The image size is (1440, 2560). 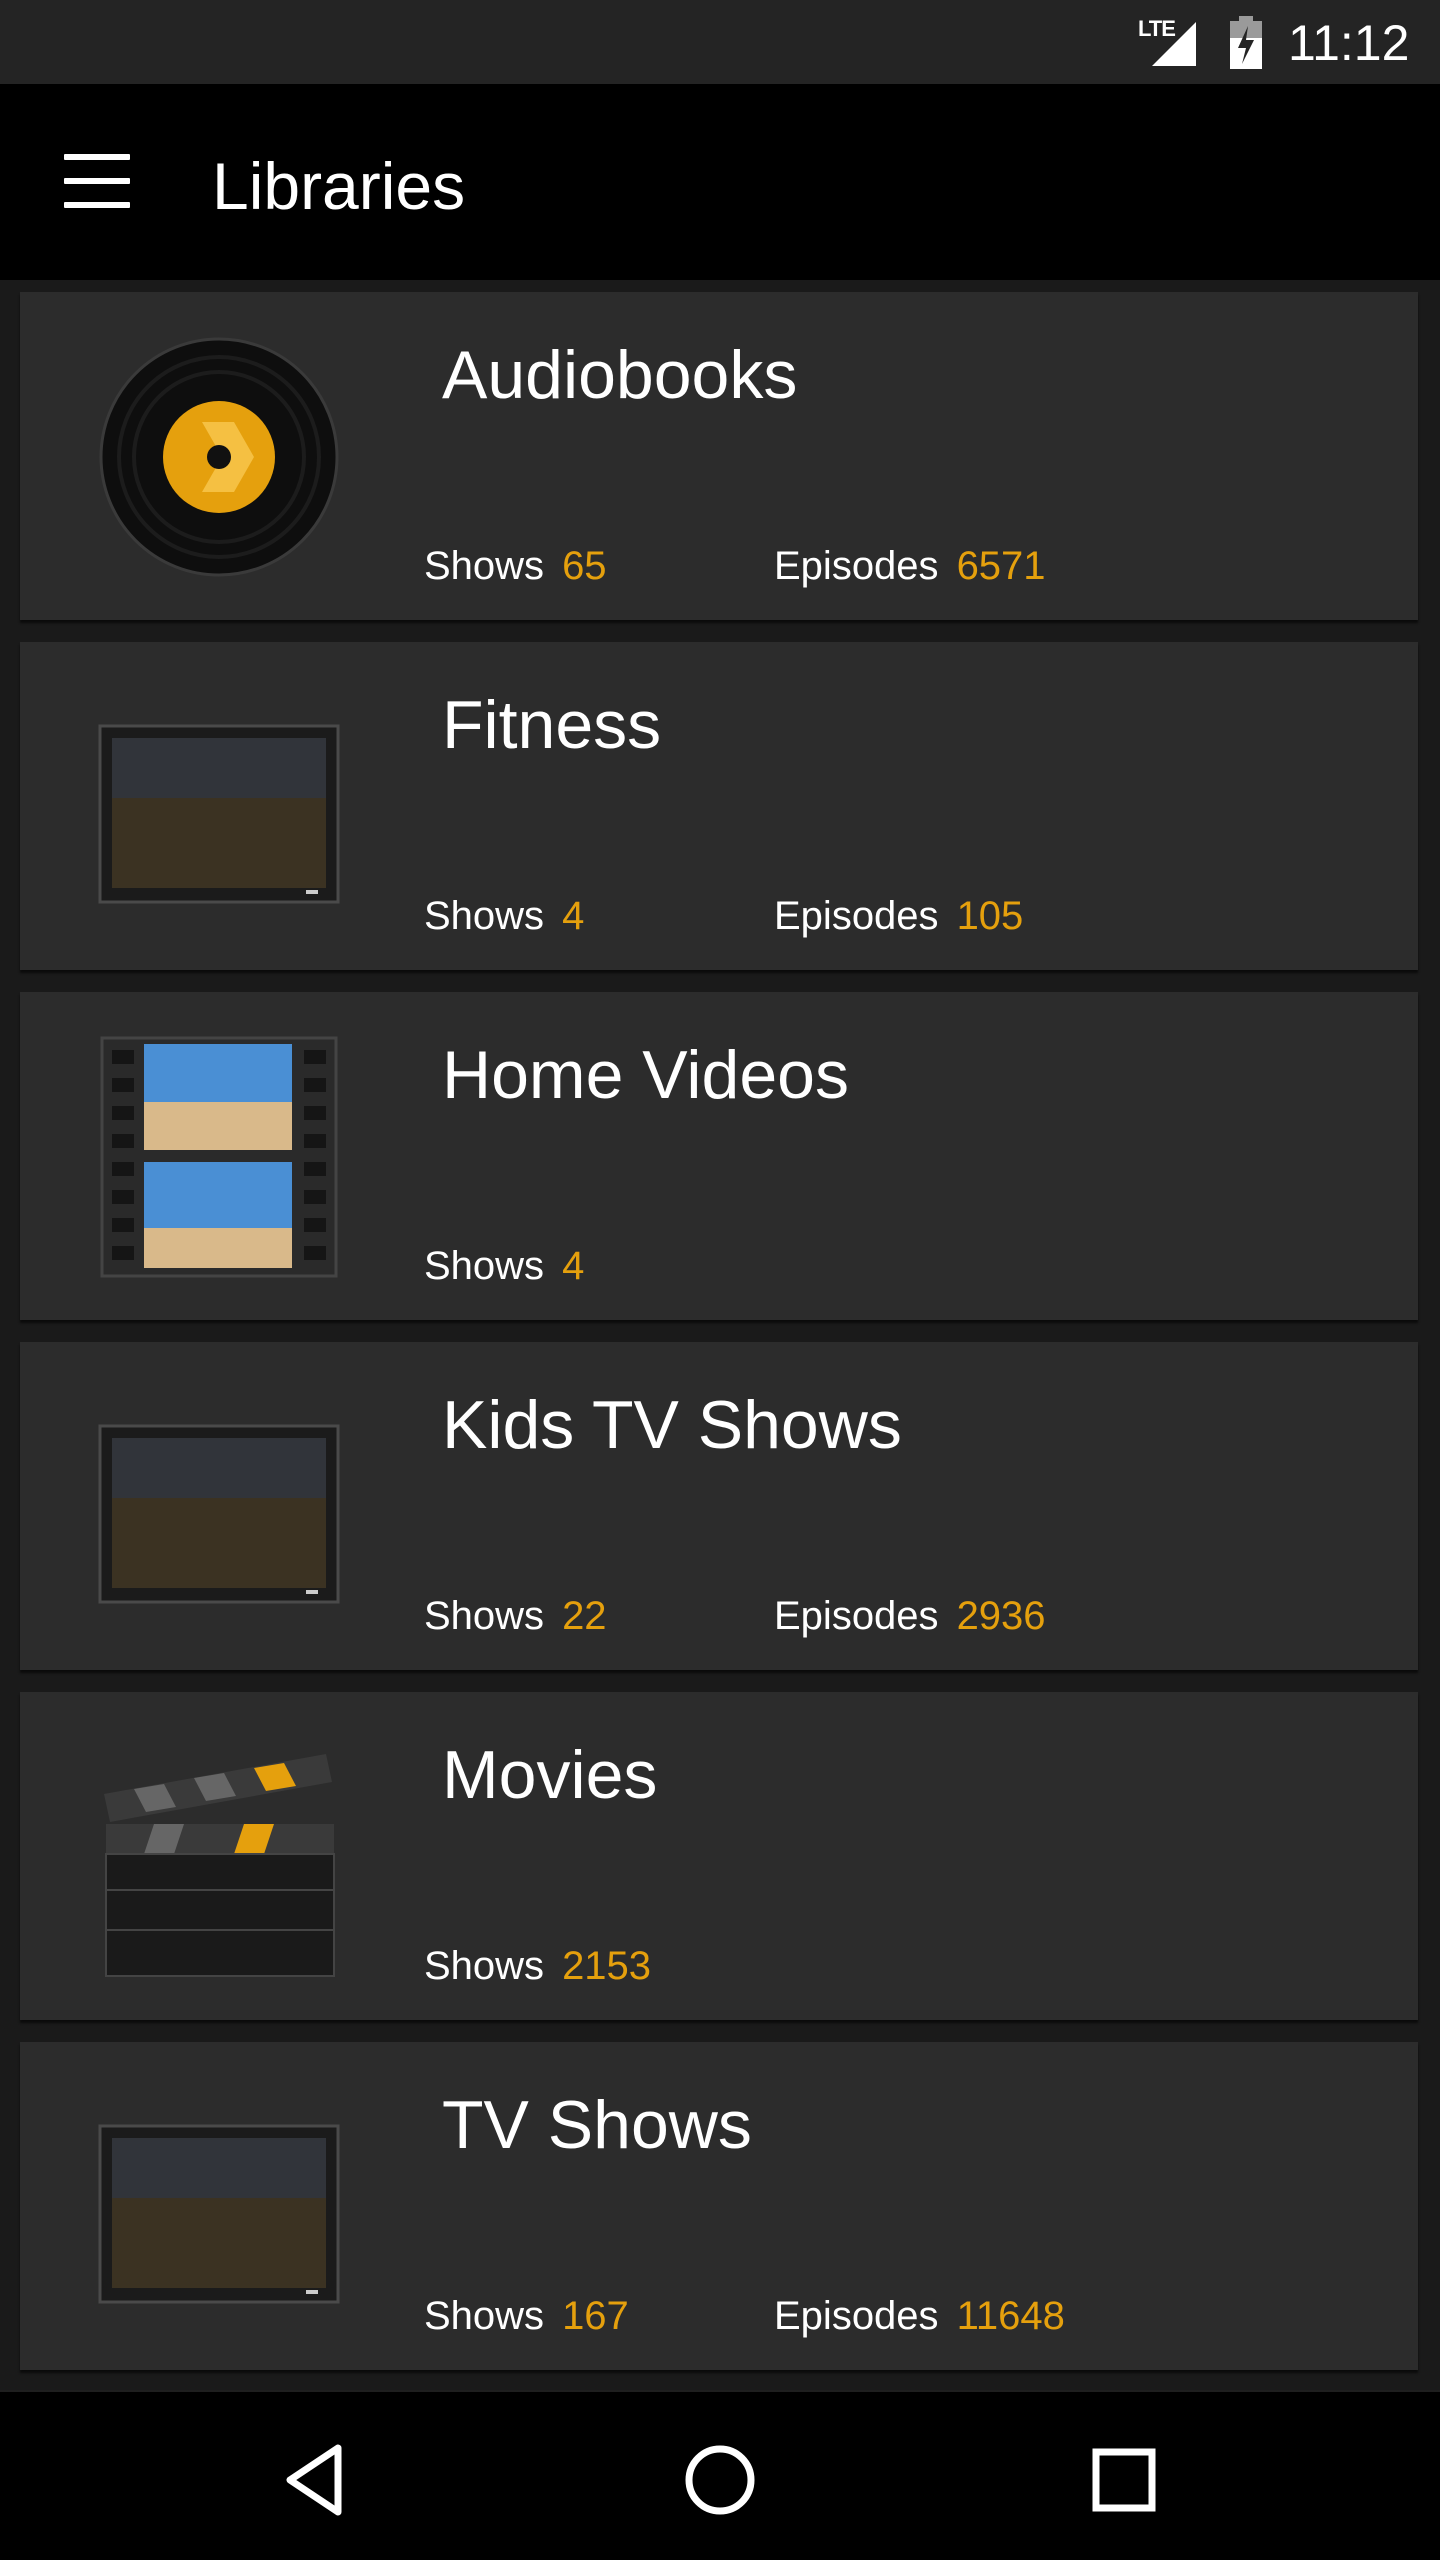 I want to click on shows-count: 167, so click(x=595, y=2316).